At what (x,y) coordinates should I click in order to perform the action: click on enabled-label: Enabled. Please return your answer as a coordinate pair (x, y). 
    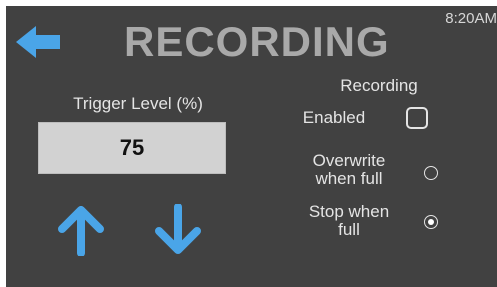
    Looking at the image, I should click on (334, 117).